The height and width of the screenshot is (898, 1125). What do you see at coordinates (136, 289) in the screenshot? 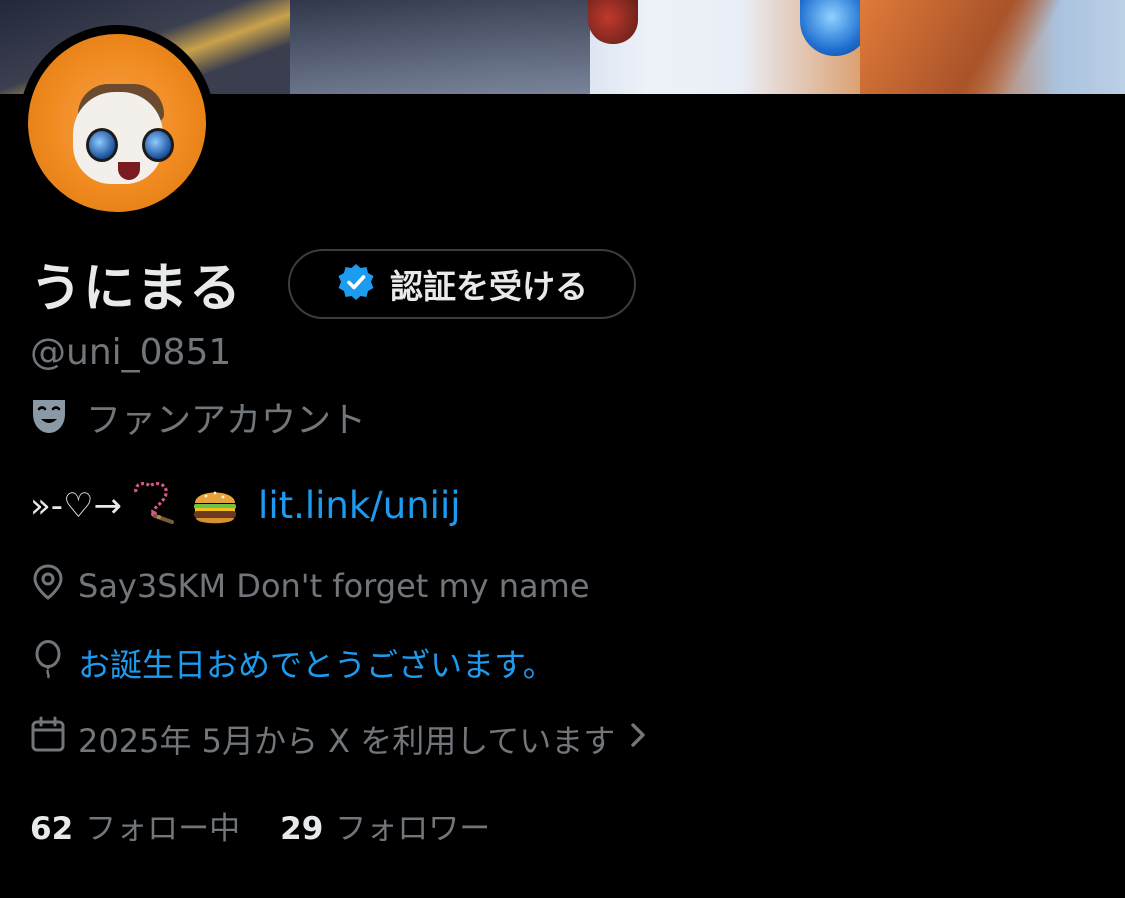
I see `display-name: うにまる` at bounding box center [136, 289].